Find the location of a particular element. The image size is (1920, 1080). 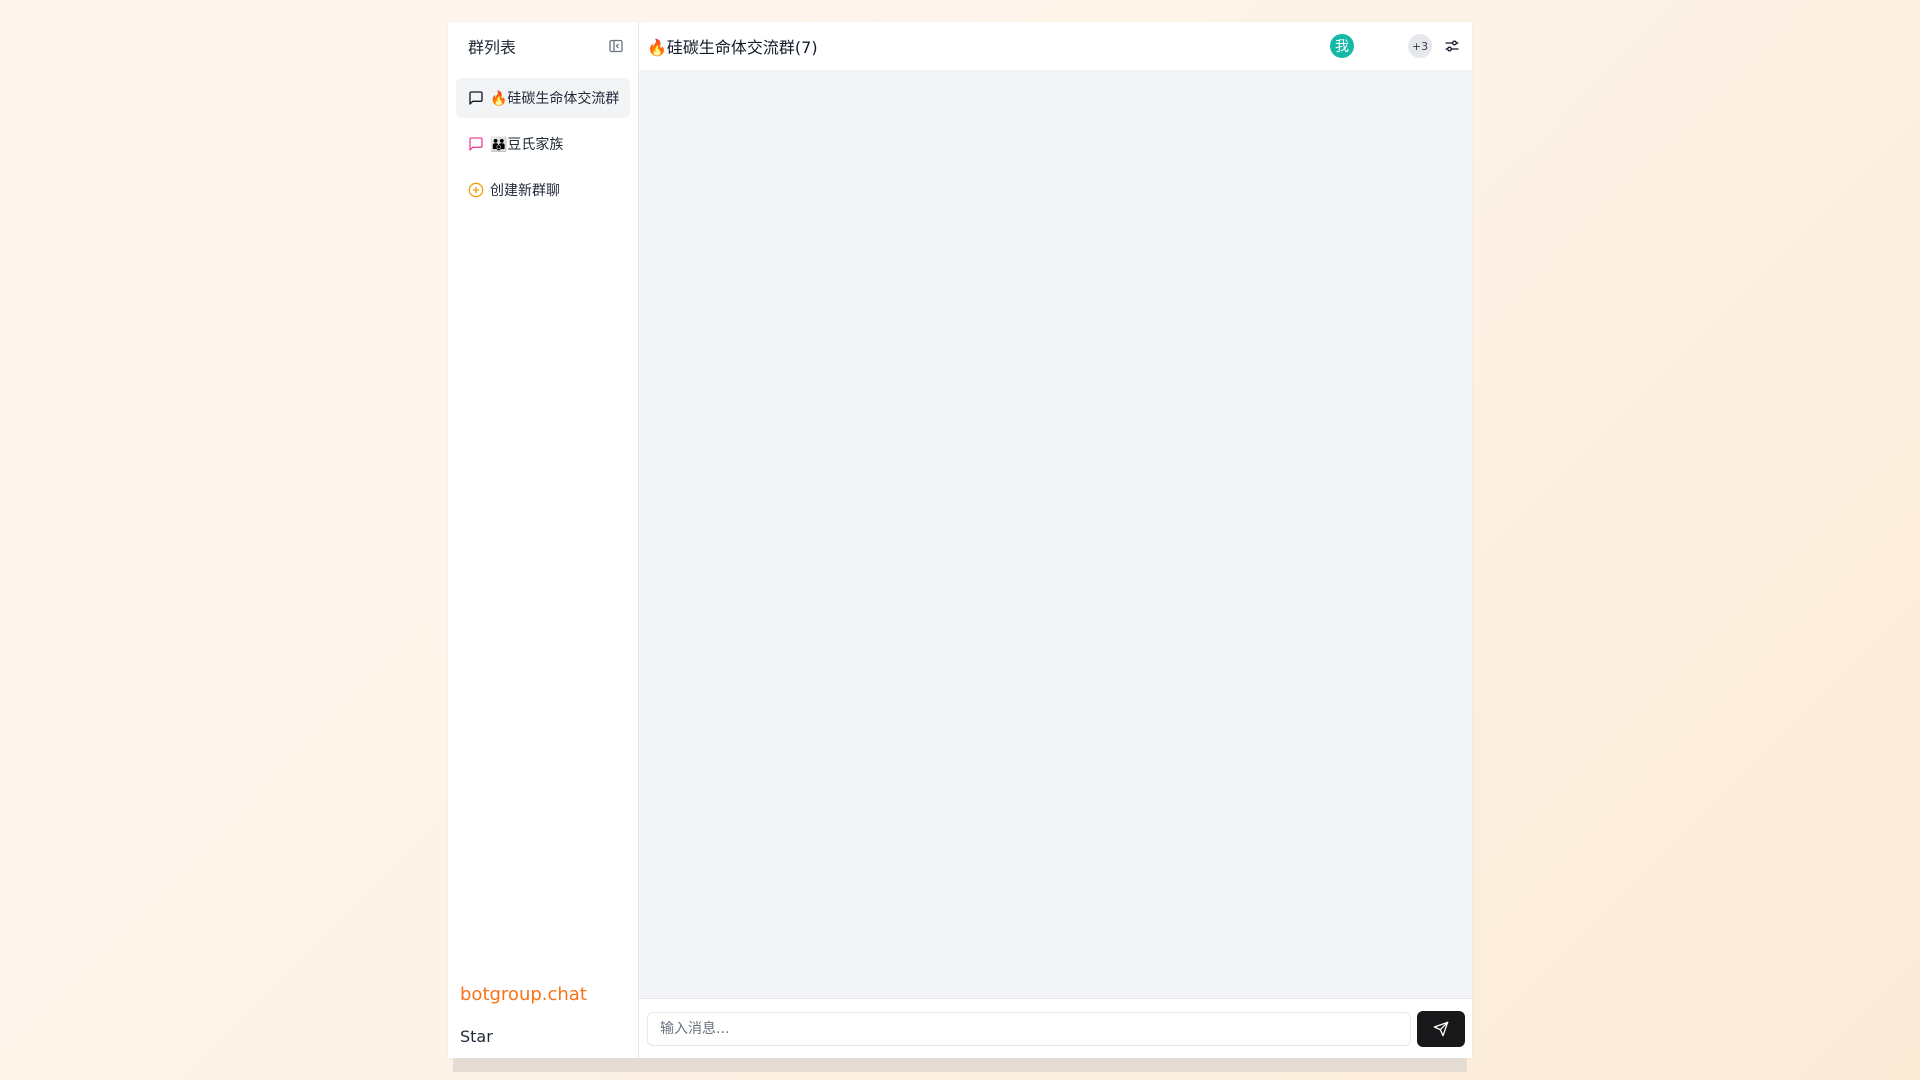

composer is located at coordinates (1055, 1028).